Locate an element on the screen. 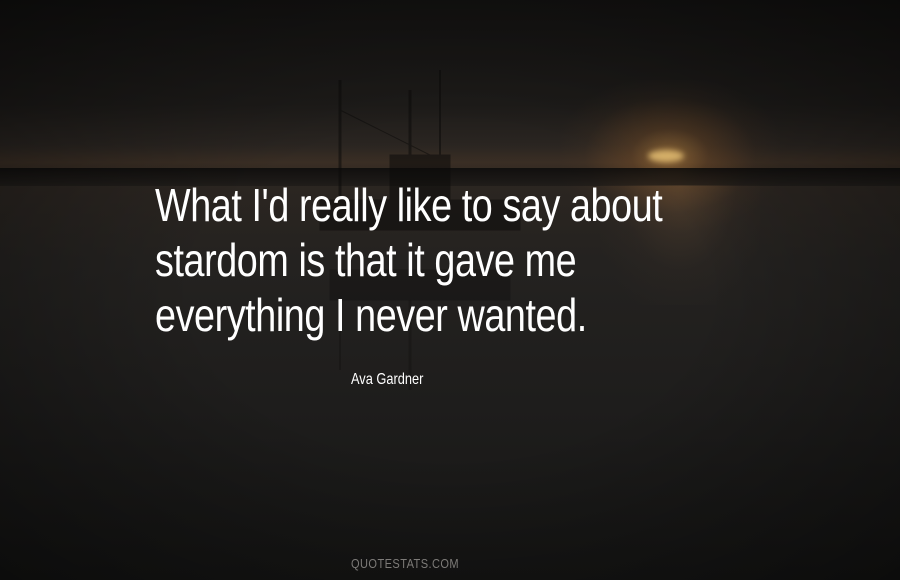  quote-author: Ava Gardner is located at coordinates (387, 379).